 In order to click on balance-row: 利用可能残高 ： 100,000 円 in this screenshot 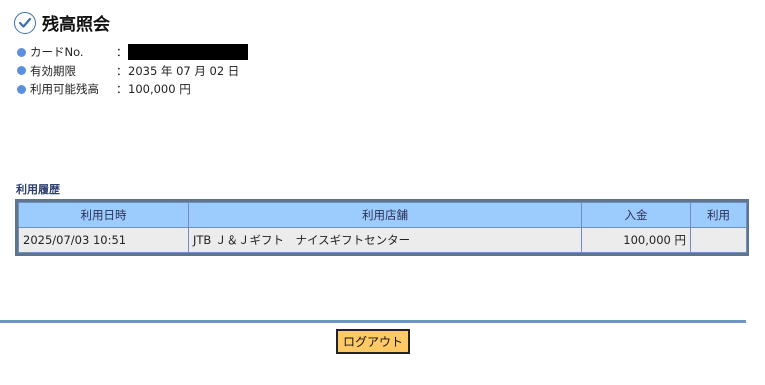, I will do `click(132, 89)`.